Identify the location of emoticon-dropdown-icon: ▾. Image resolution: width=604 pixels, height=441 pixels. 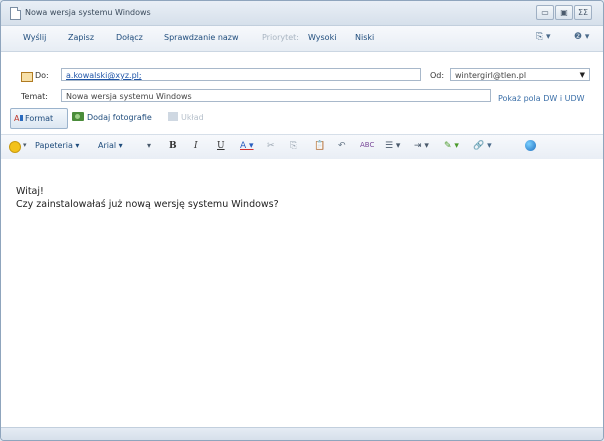
(25, 145).